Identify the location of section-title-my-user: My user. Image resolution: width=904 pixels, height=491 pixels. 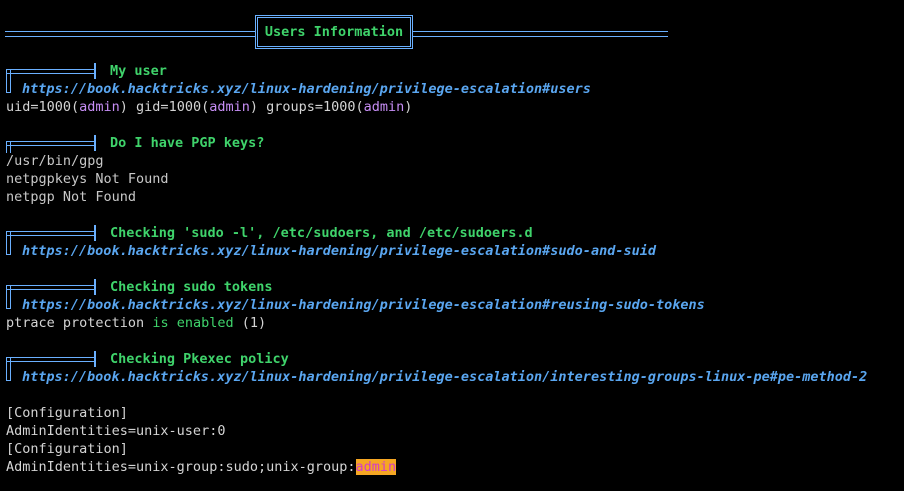
(138, 71).